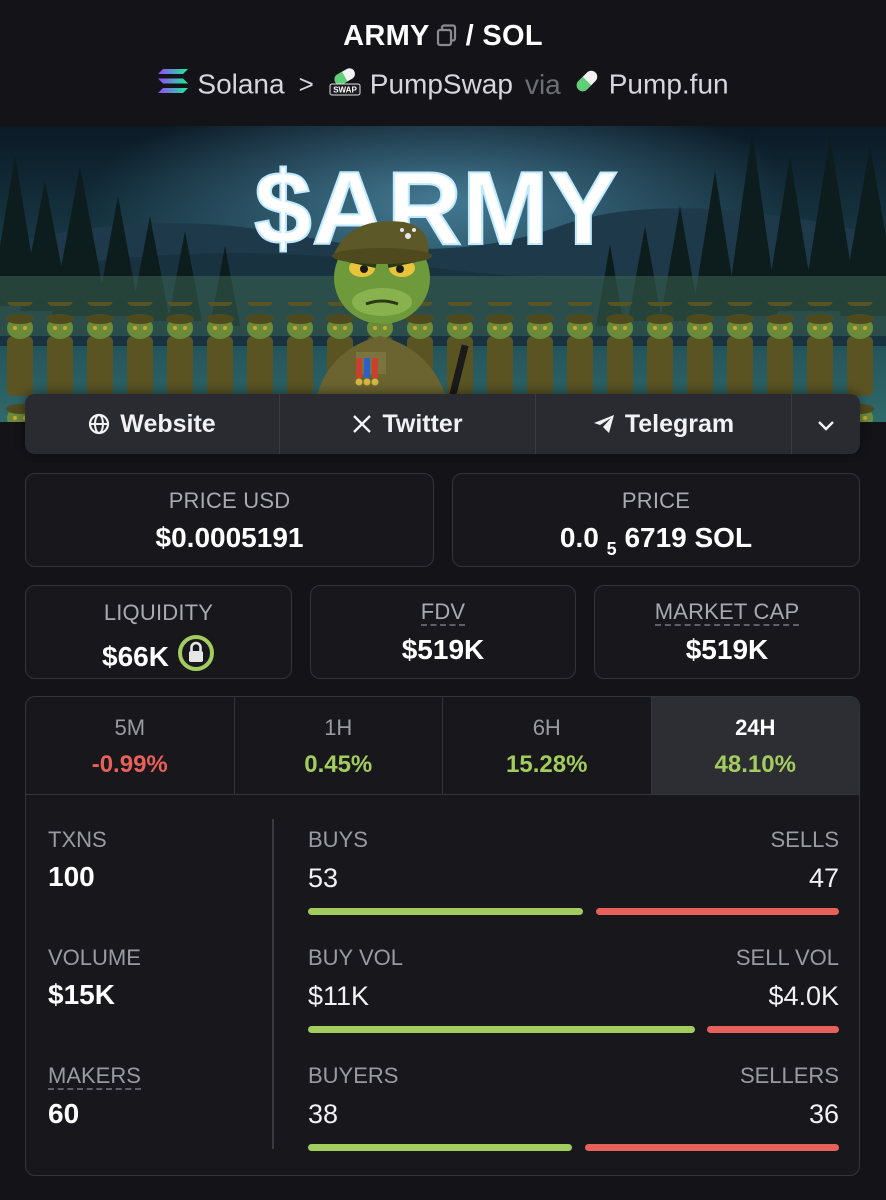 The height and width of the screenshot is (1200, 886). What do you see at coordinates (386, 36) in the screenshot?
I see `token-symbol: ARMY` at bounding box center [386, 36].